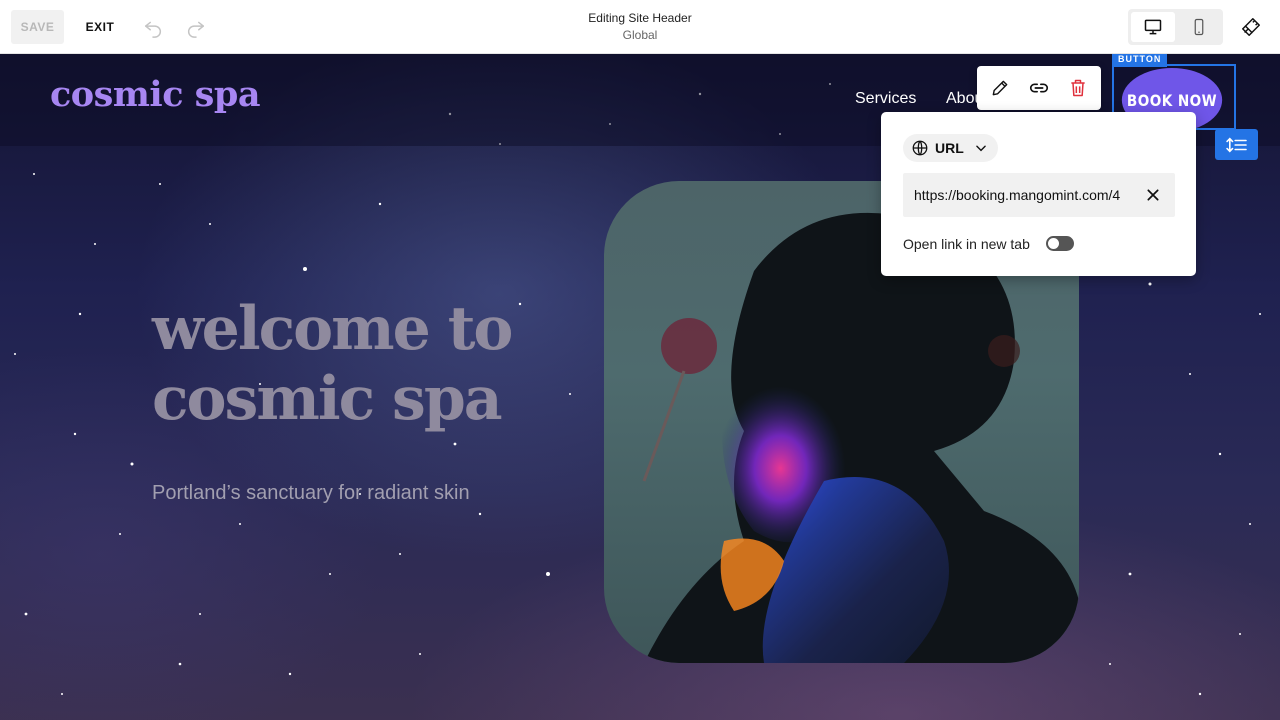  I want to click on desktop-icon, so click(1153, 27).